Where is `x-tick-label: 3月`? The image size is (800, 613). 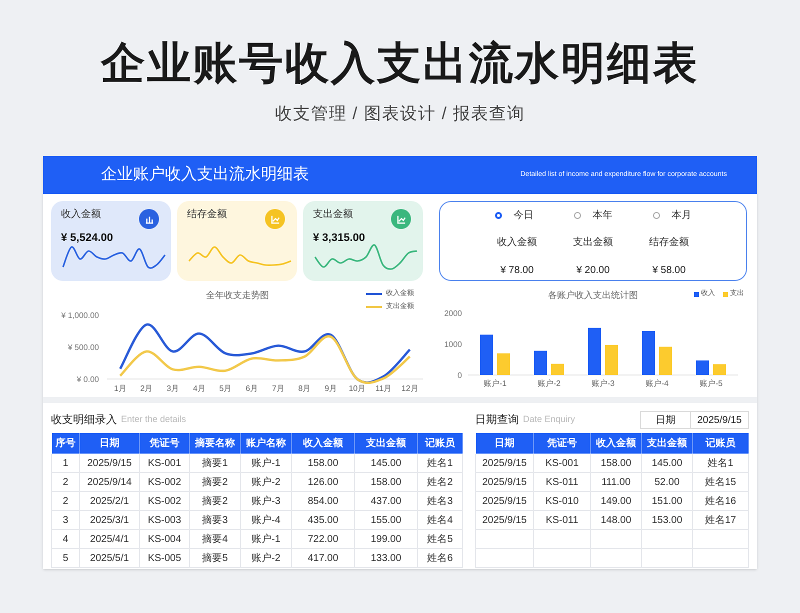 x-tick-label: 3月 is located at coordinates (173, 388).